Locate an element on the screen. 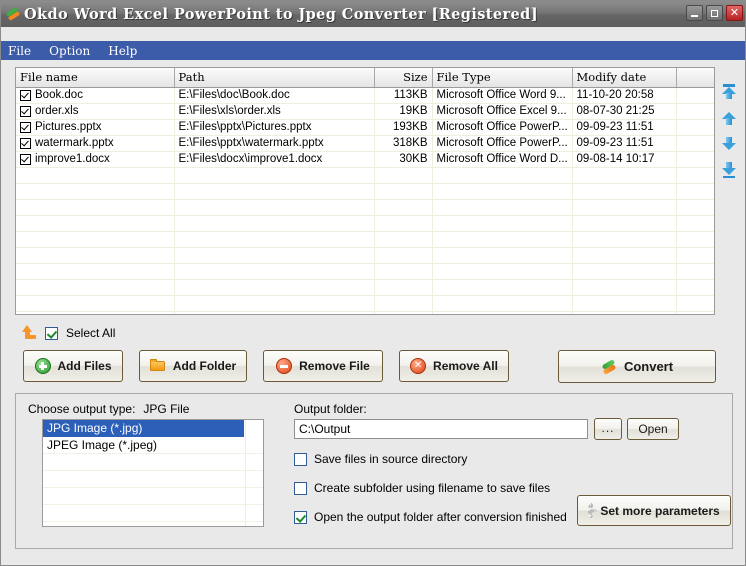 This screenshot has width=746, height=566. move-to-bottom-icon is located at coordinates (729, 170).